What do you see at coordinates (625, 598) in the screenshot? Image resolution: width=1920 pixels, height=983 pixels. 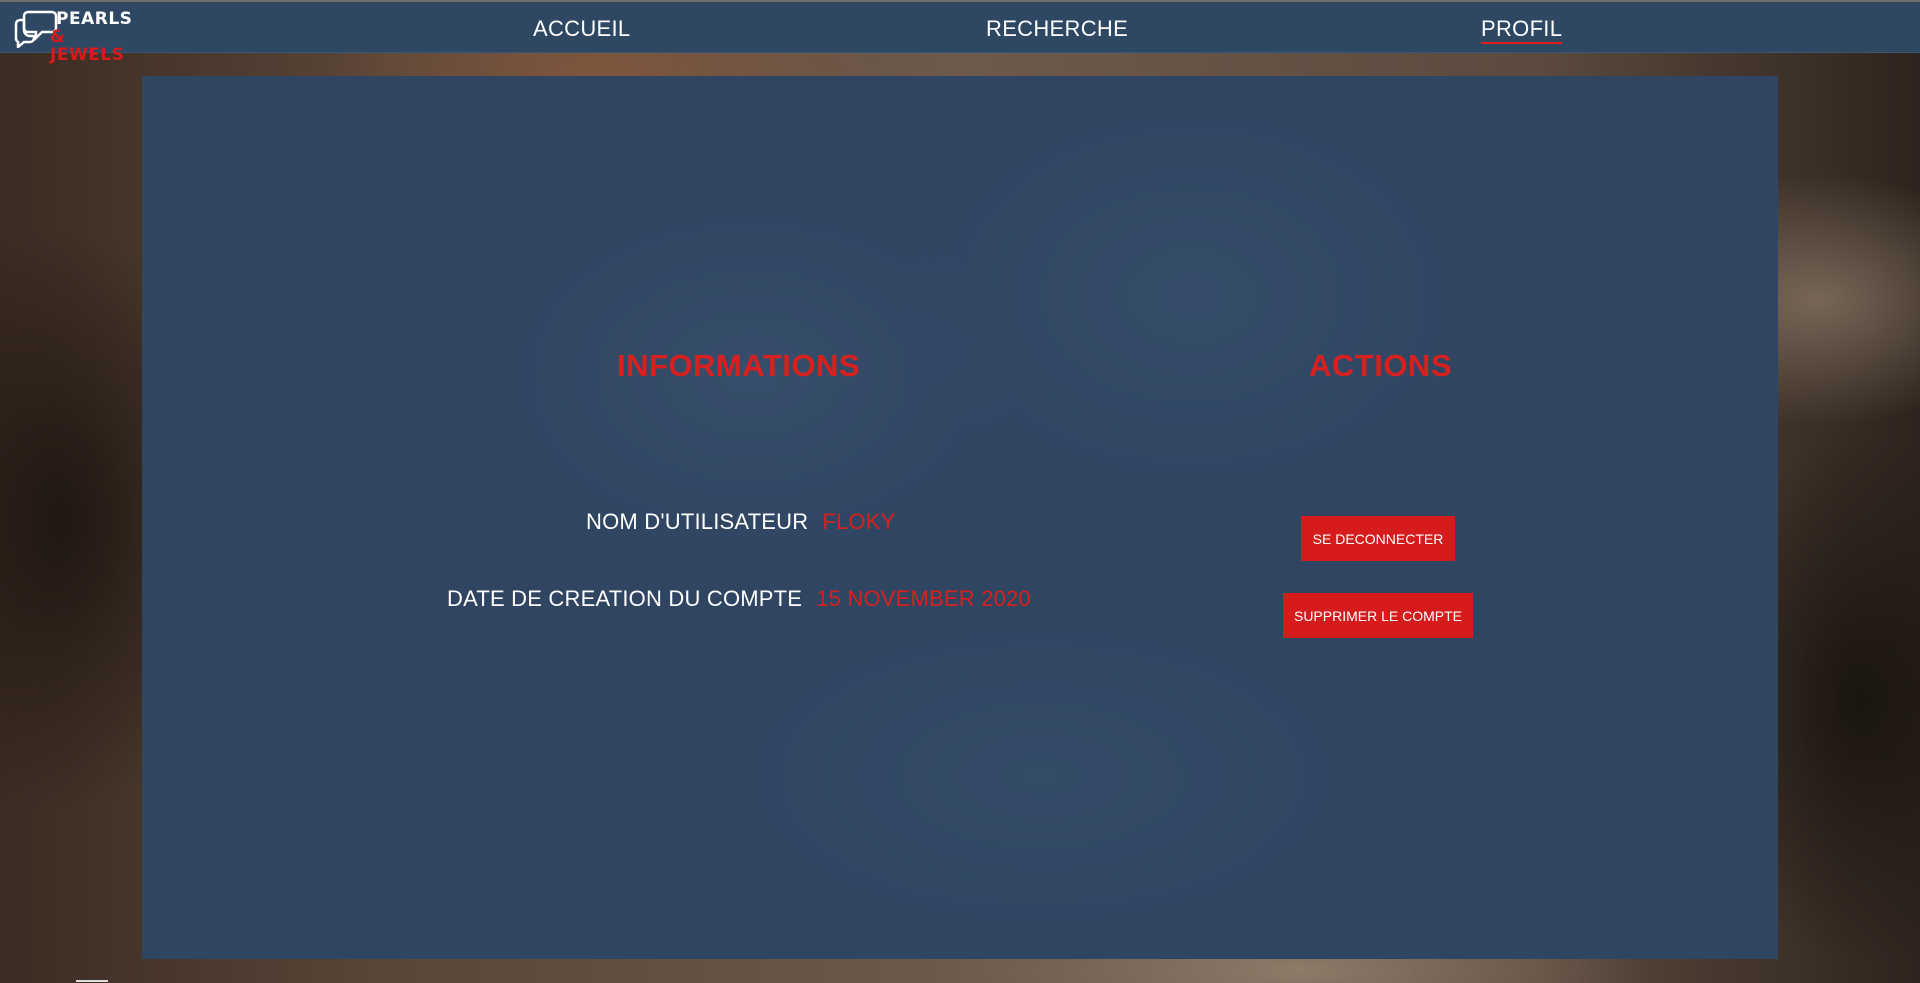 I see `creation-date-label: DATE DE CREATION DU COMPTE` at bounding box center [625, 598].